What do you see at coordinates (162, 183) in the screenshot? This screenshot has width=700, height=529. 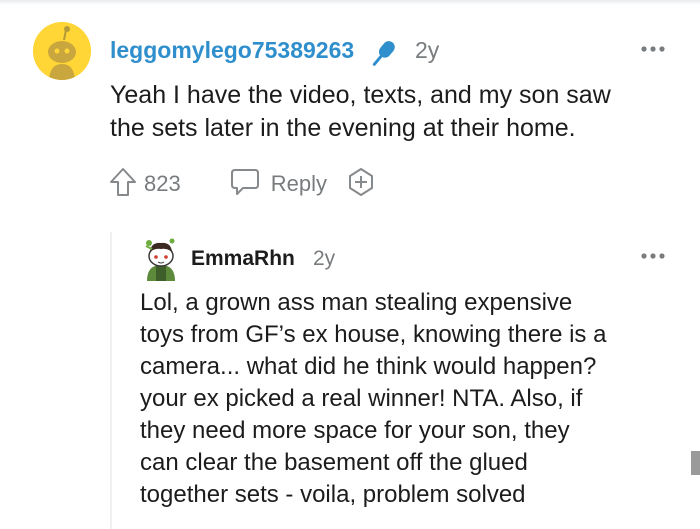 I see `vote-count: 823` at bounding box center [162, 183].